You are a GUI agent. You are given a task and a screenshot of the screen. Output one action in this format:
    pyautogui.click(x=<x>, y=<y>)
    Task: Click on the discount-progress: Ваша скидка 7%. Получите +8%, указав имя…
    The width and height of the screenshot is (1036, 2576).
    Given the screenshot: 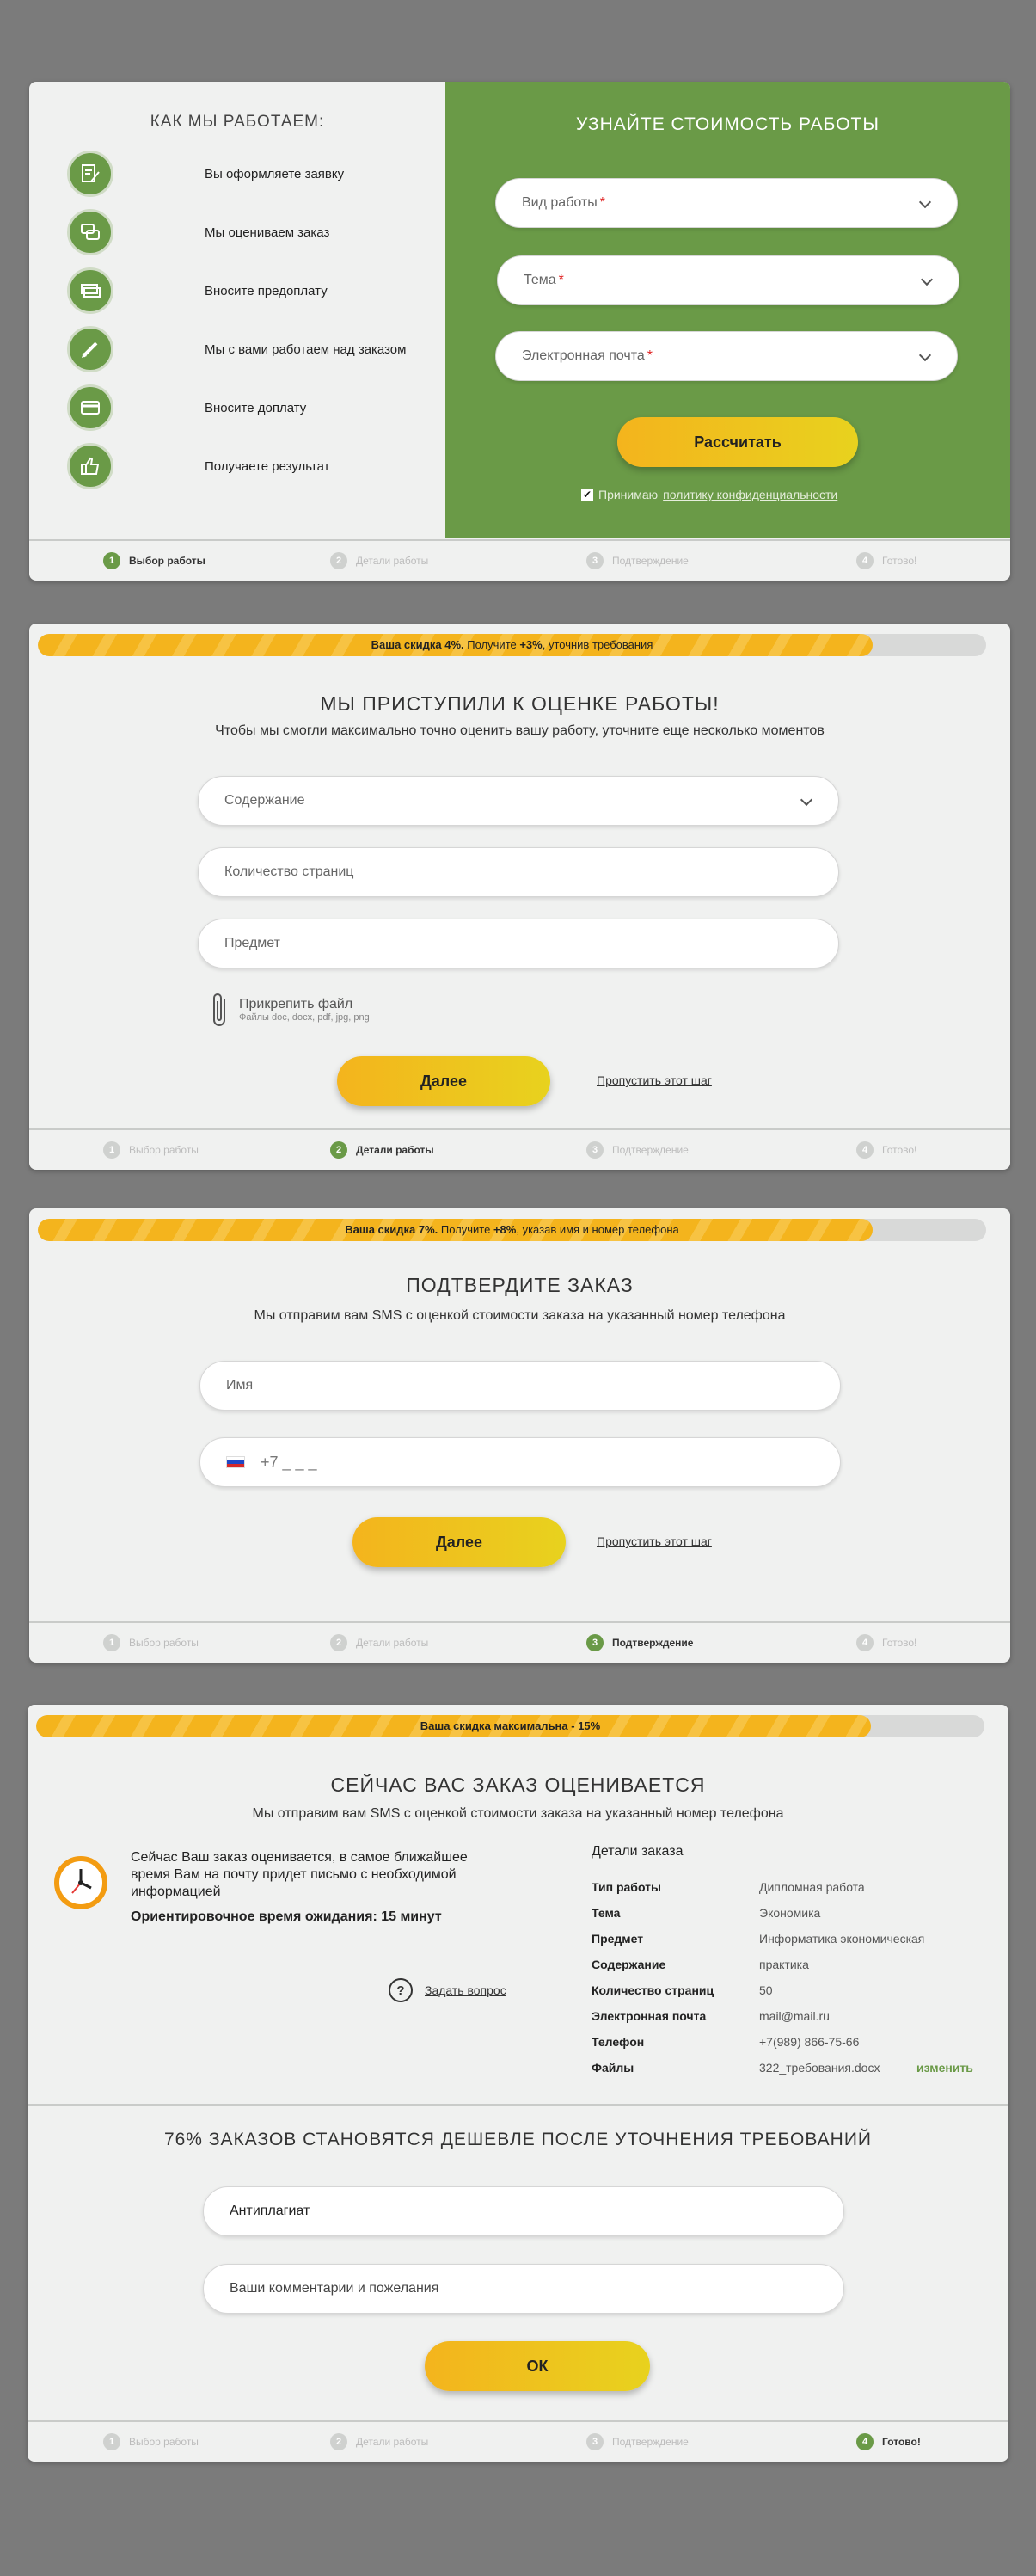 What is the action you would take?
    pyautogui.click(x=512, y=1230)
    